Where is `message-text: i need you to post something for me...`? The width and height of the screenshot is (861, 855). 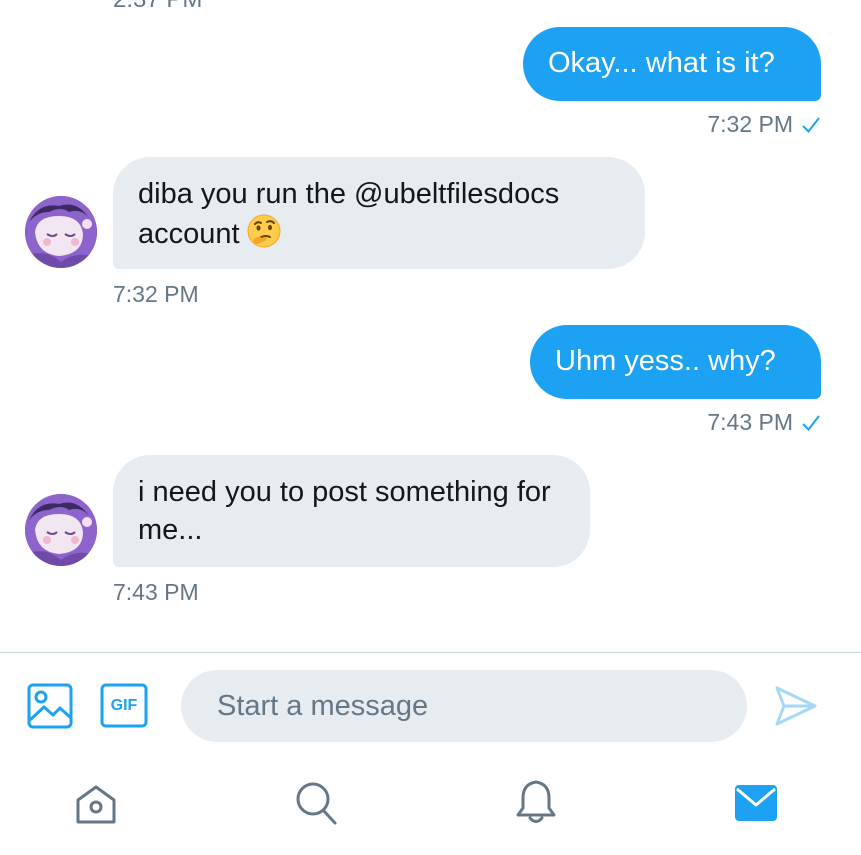
message-text: i need you to post something for me... is located at coordinates (344, 511).